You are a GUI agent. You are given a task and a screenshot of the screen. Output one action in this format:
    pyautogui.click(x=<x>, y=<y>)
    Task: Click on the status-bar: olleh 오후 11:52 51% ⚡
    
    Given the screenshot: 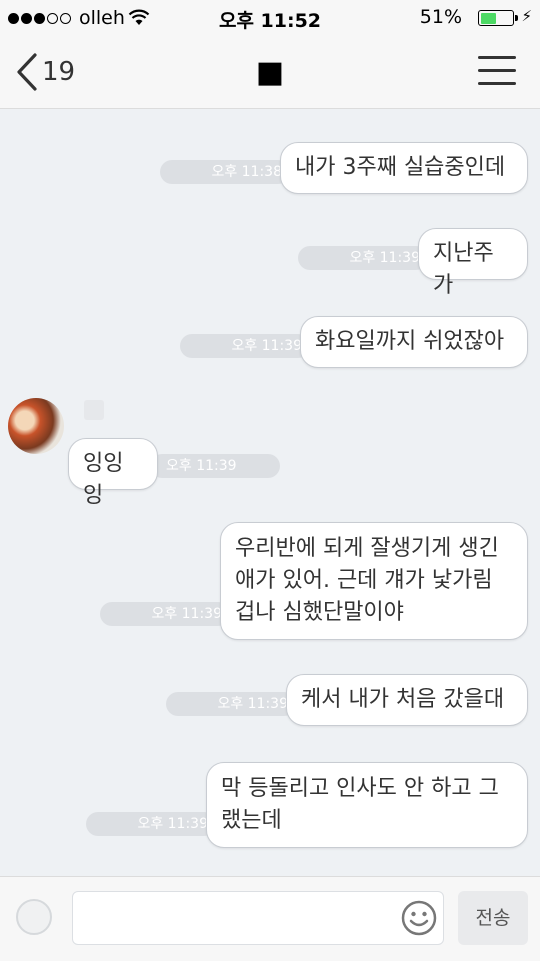 What is the action you would take?
    pyautogui.click(x=270, y=18)
    